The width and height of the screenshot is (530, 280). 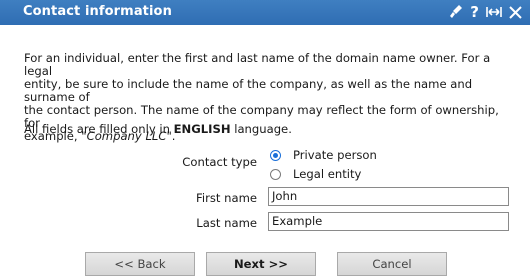 I want to click on language-note-bold: ENGLISH, so click(x=202, y=129).